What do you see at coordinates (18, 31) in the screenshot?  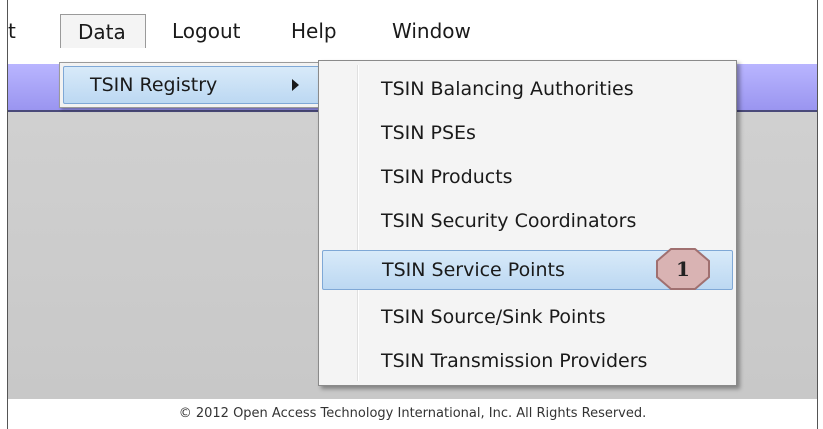 I see `menu-item-truncated: t` at bounding box center [18, 31].